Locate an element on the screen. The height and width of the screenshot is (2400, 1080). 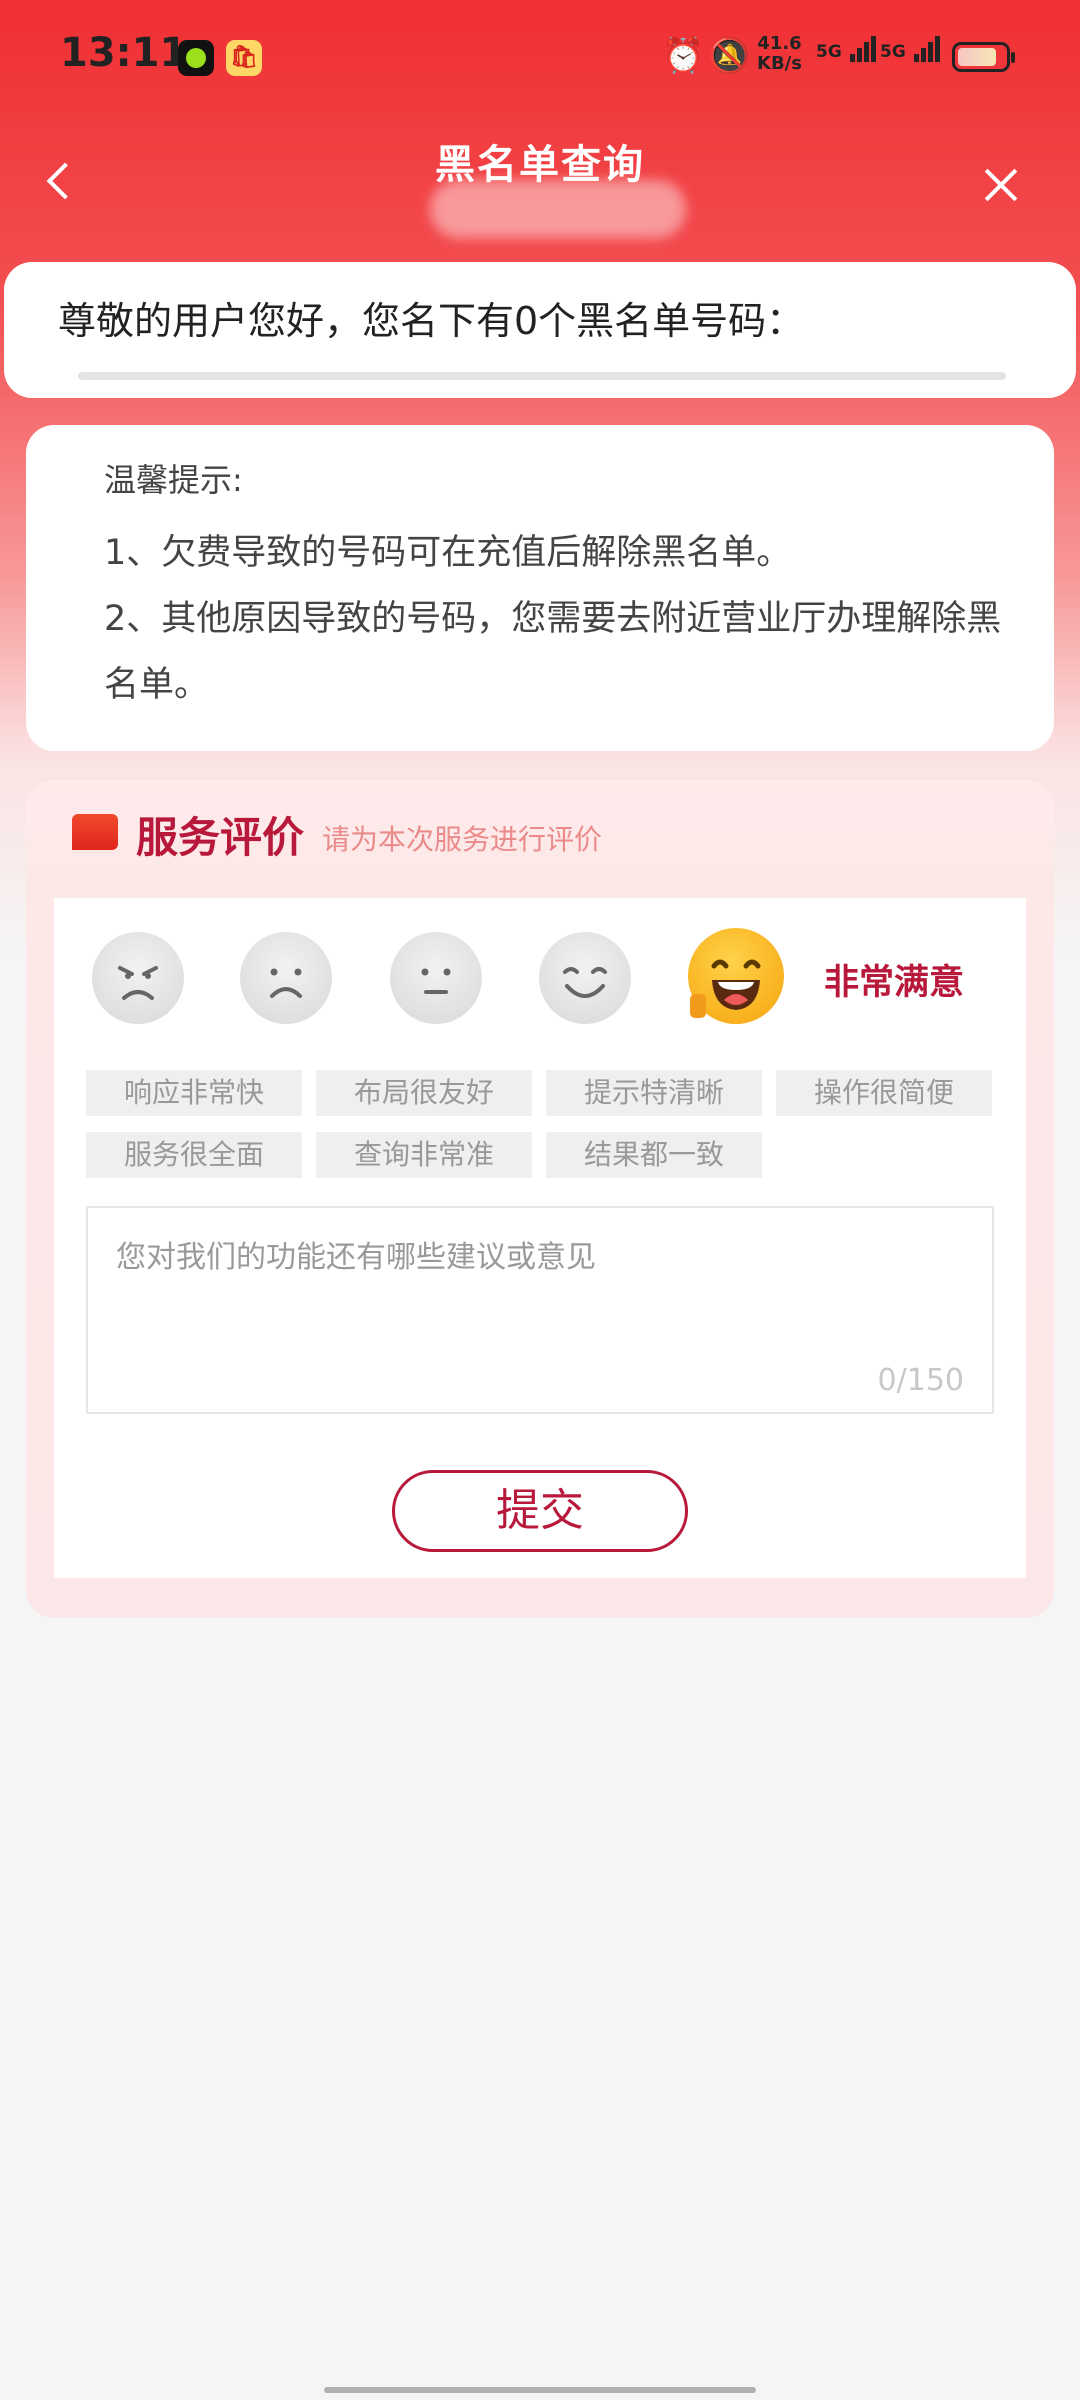
rating-subtitle: 请为本次服务进行评价 is located at coordinates (462, 839).